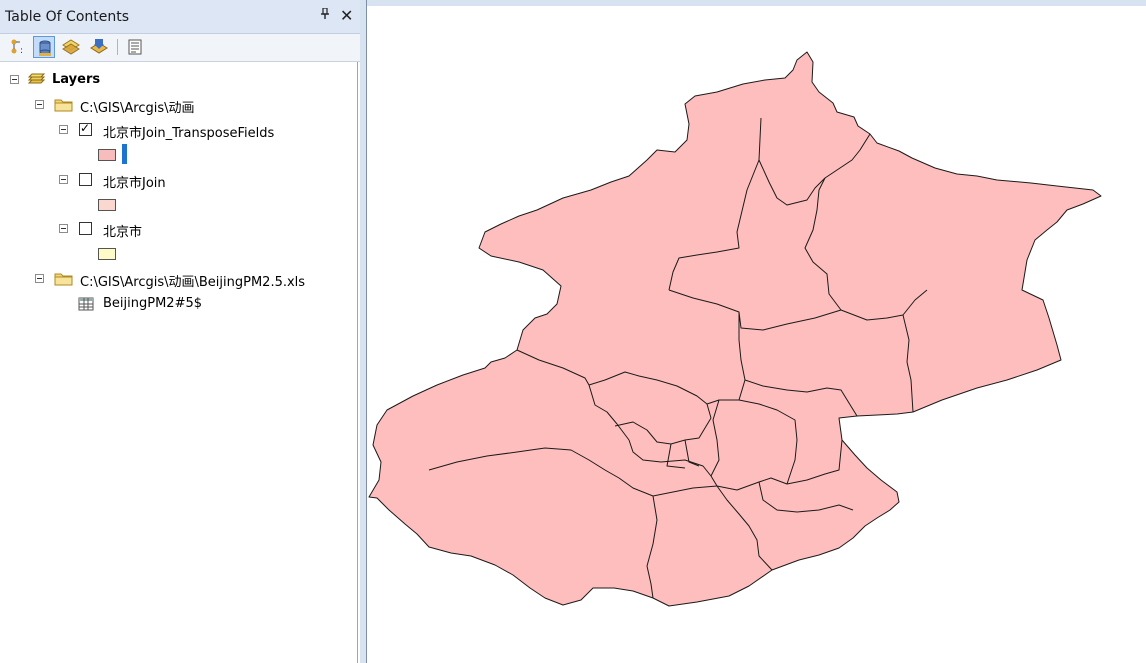 This screenshot has height=663, width=1146. Describe the element at coordinates (189, 133) in the screenshot. I see `tree-label: 北京市Join_TransposeFields` at that location.